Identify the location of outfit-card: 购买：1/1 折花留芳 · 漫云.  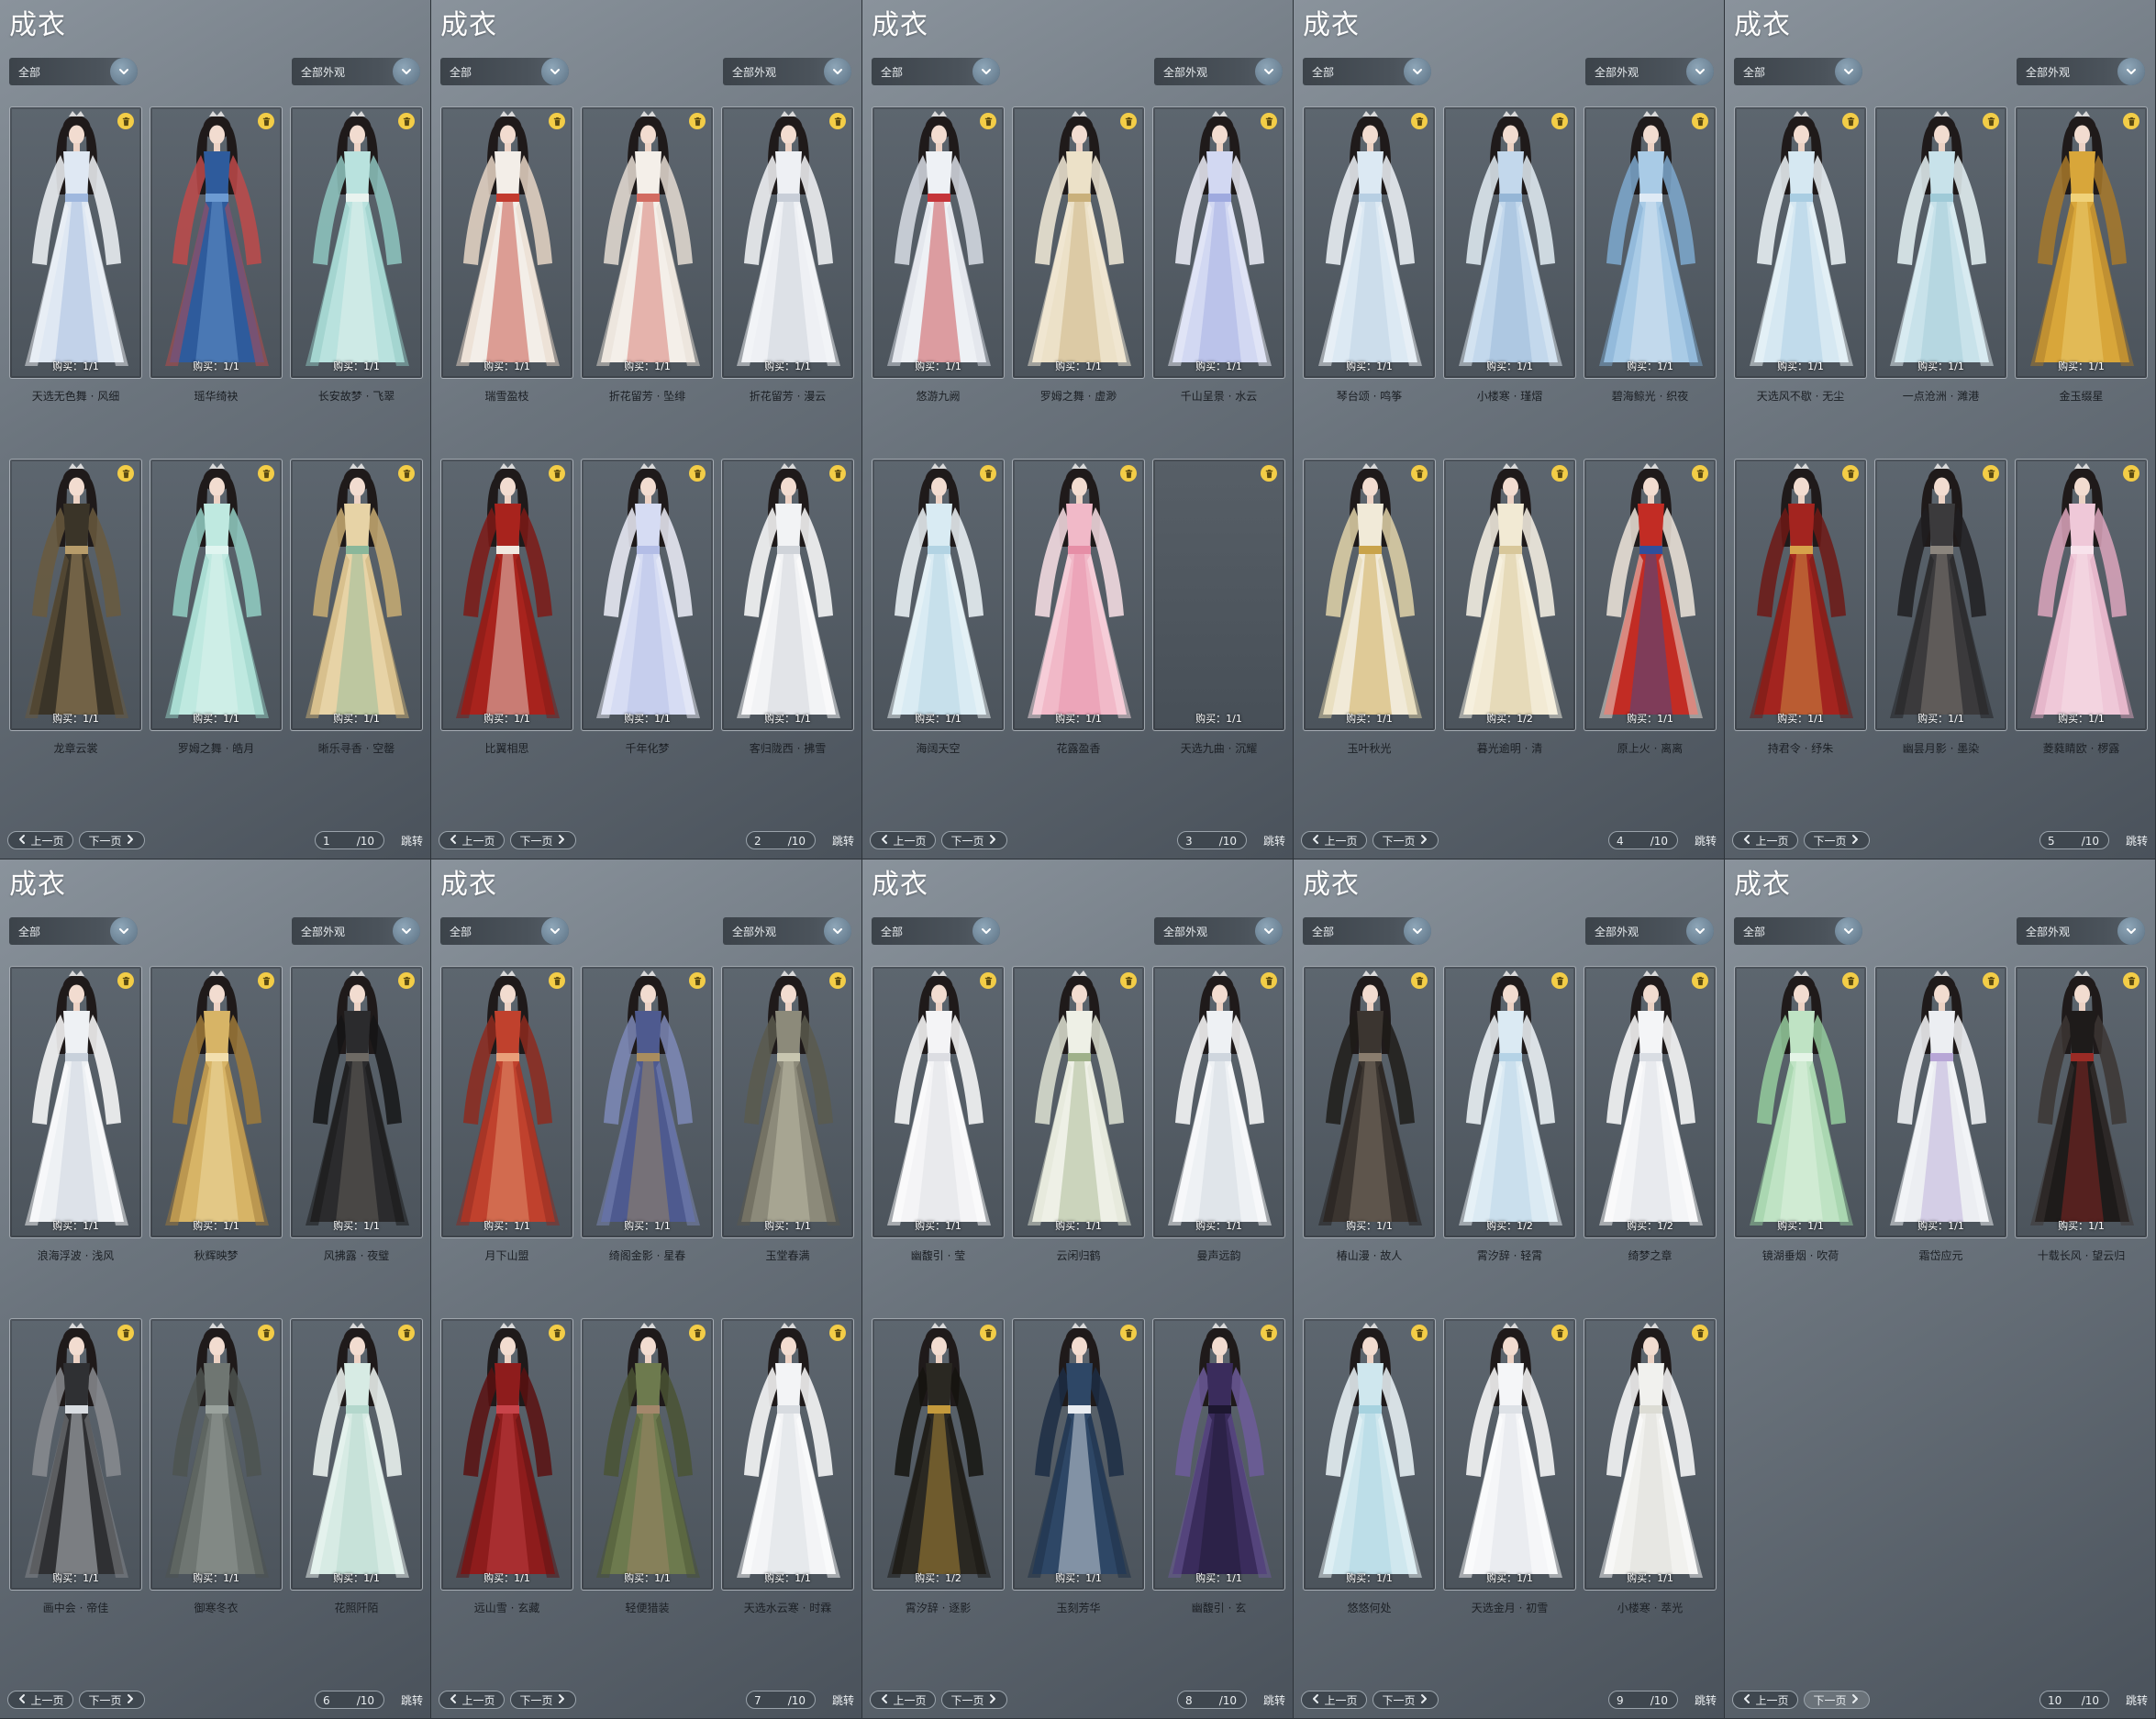
(788, 254).